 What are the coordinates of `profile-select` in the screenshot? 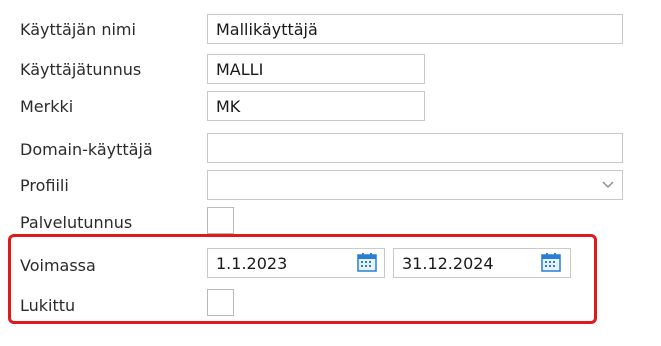 It's located at (415, 185).